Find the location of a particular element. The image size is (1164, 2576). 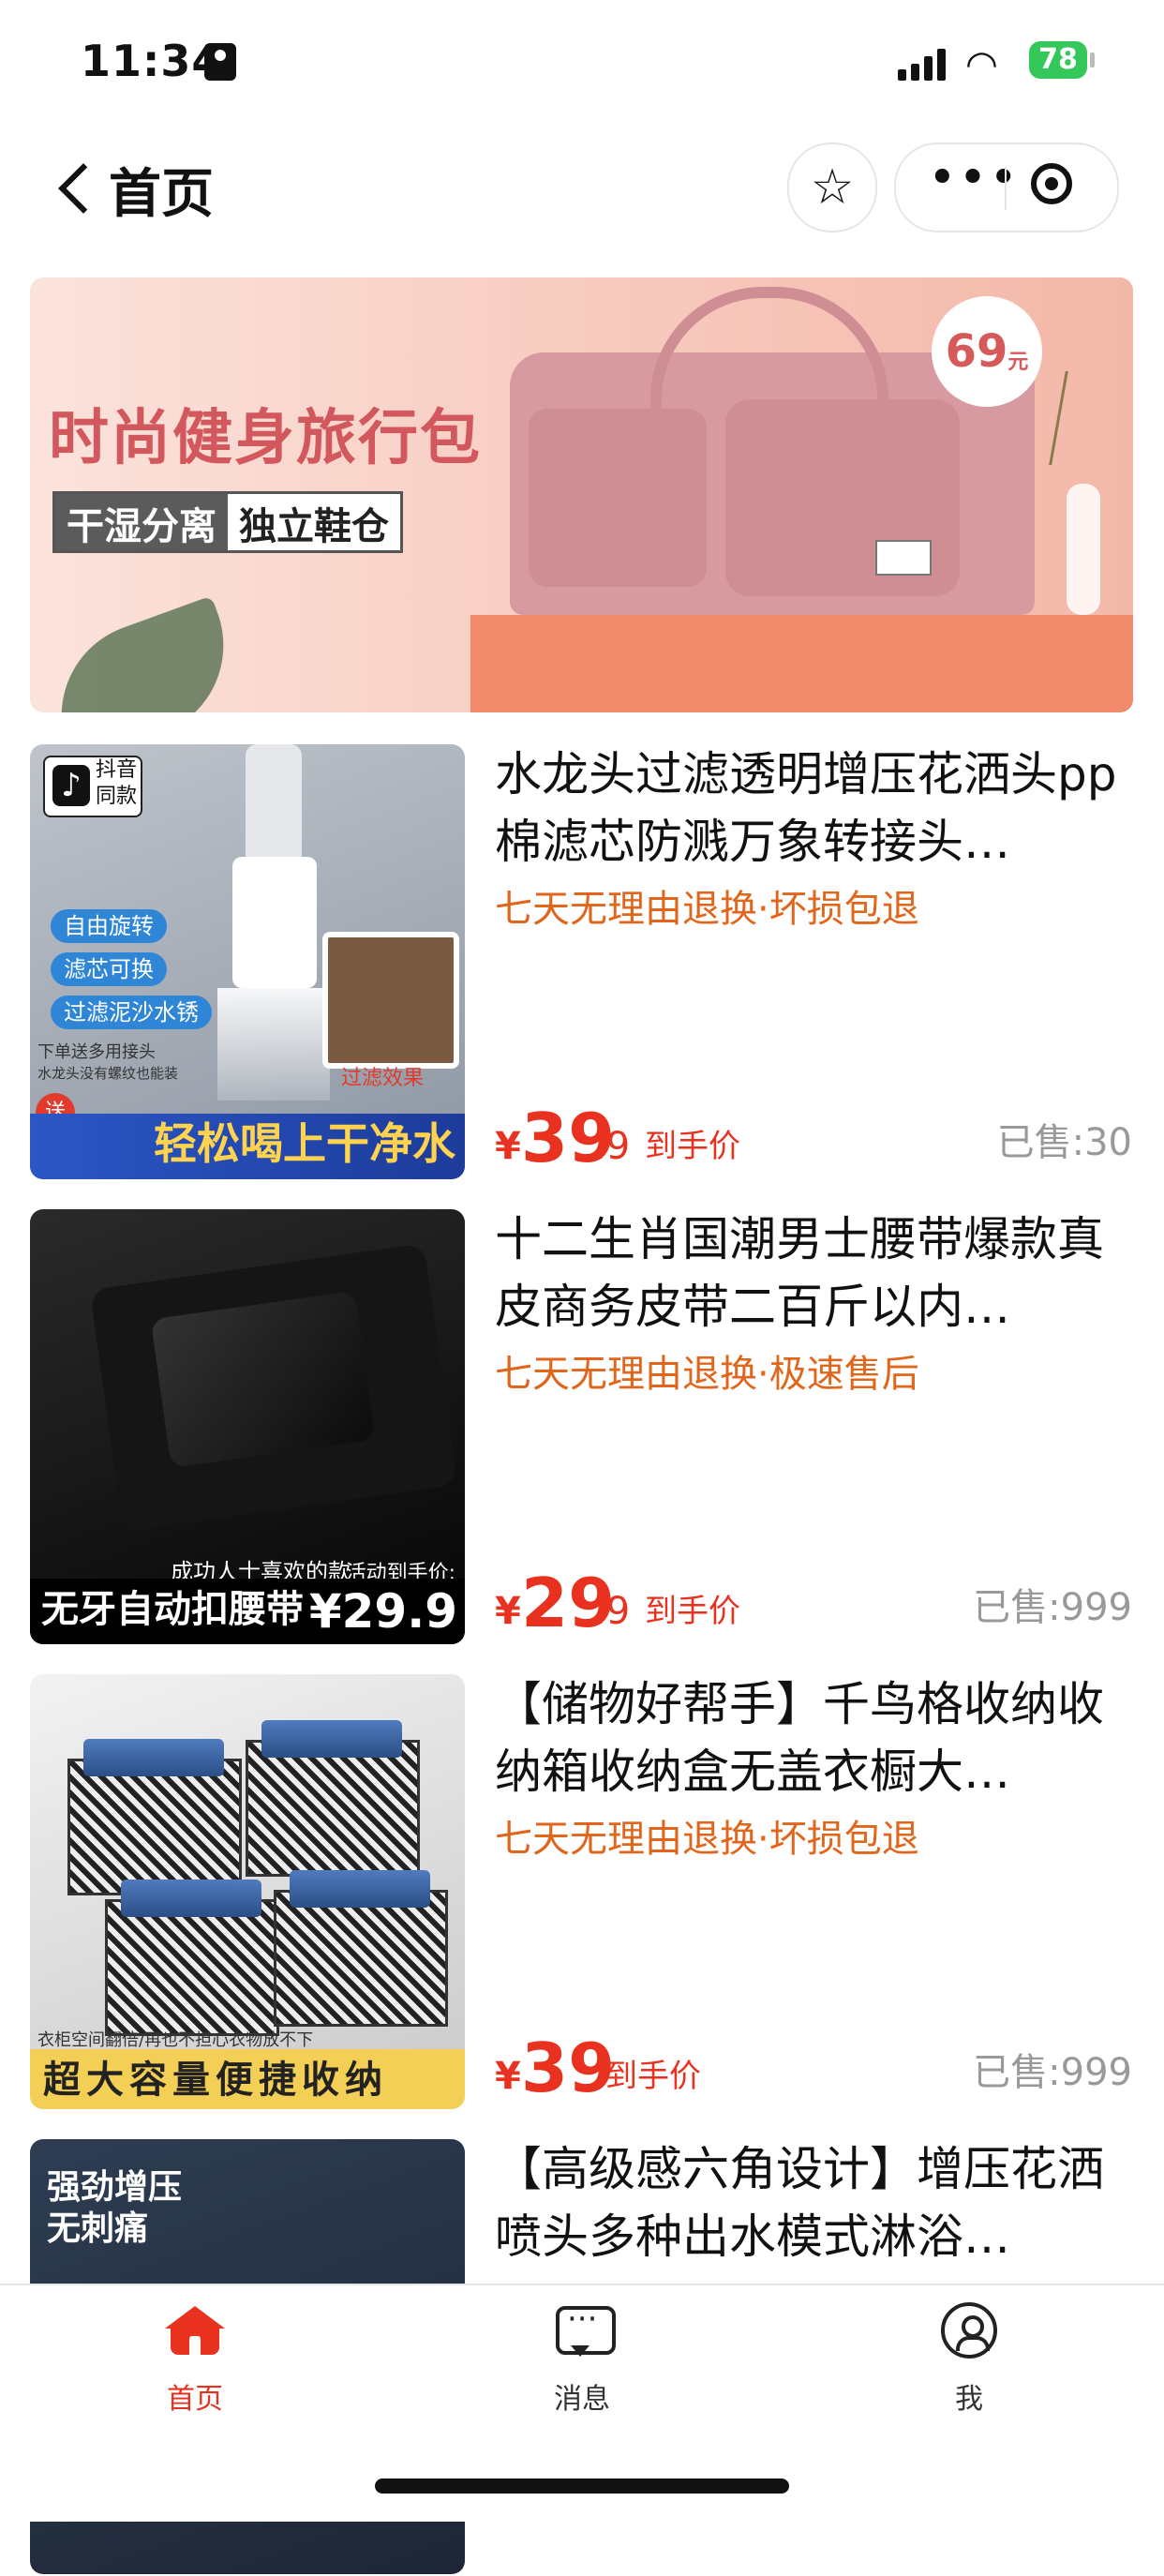

service-tag: 七天无理由退换·极速售后 is located at coordinates (707, 1374).